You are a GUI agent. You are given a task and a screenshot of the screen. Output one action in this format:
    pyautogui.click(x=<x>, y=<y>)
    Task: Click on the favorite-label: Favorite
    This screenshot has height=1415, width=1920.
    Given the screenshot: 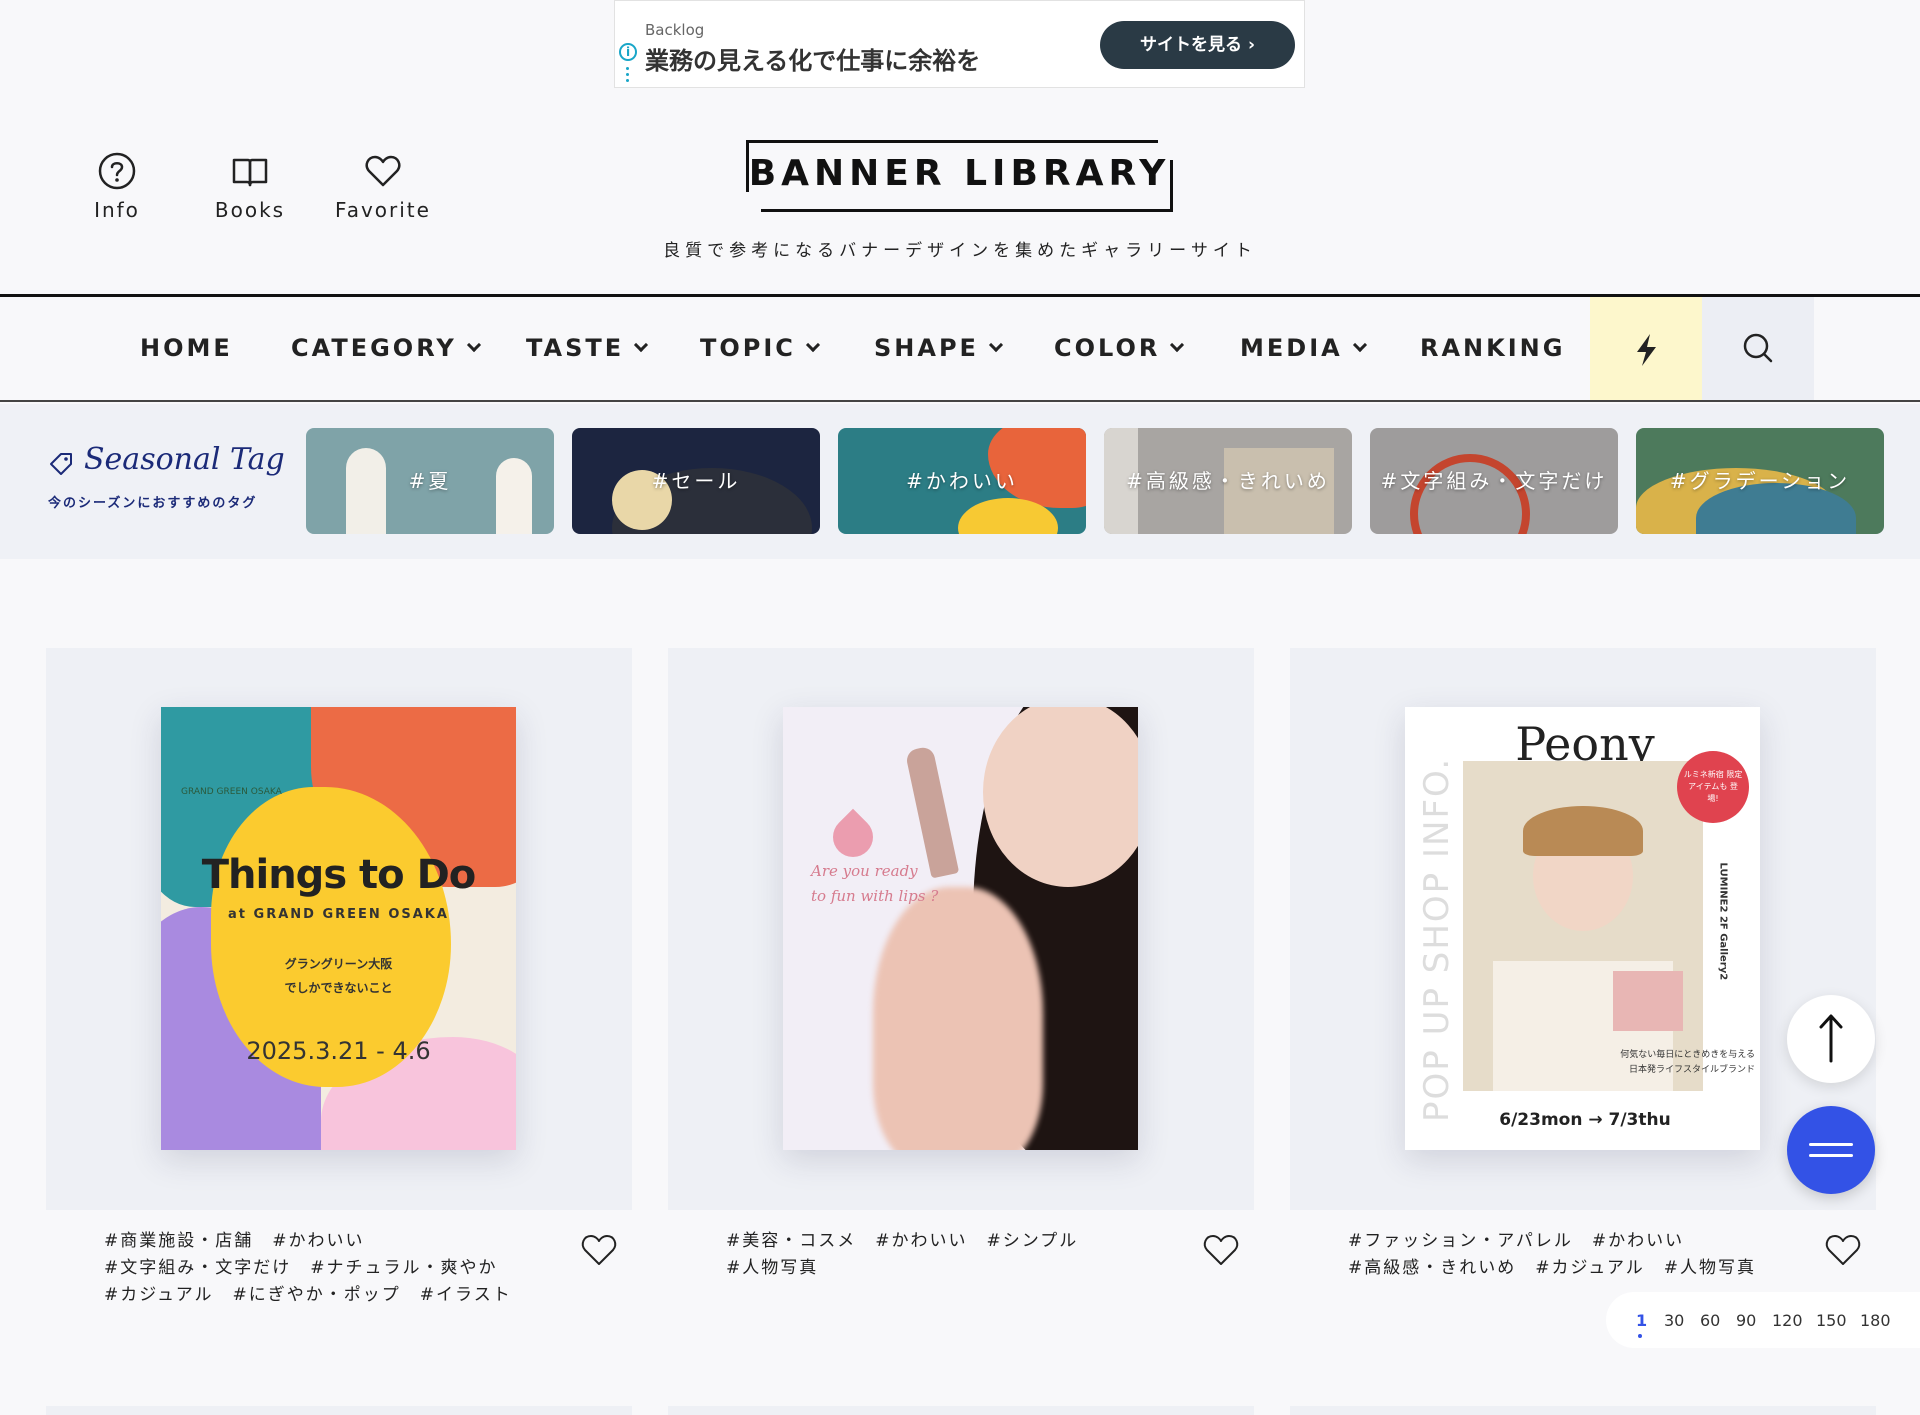 What is the action you would take?
    pyautogui.click(x=383, y=210)
    